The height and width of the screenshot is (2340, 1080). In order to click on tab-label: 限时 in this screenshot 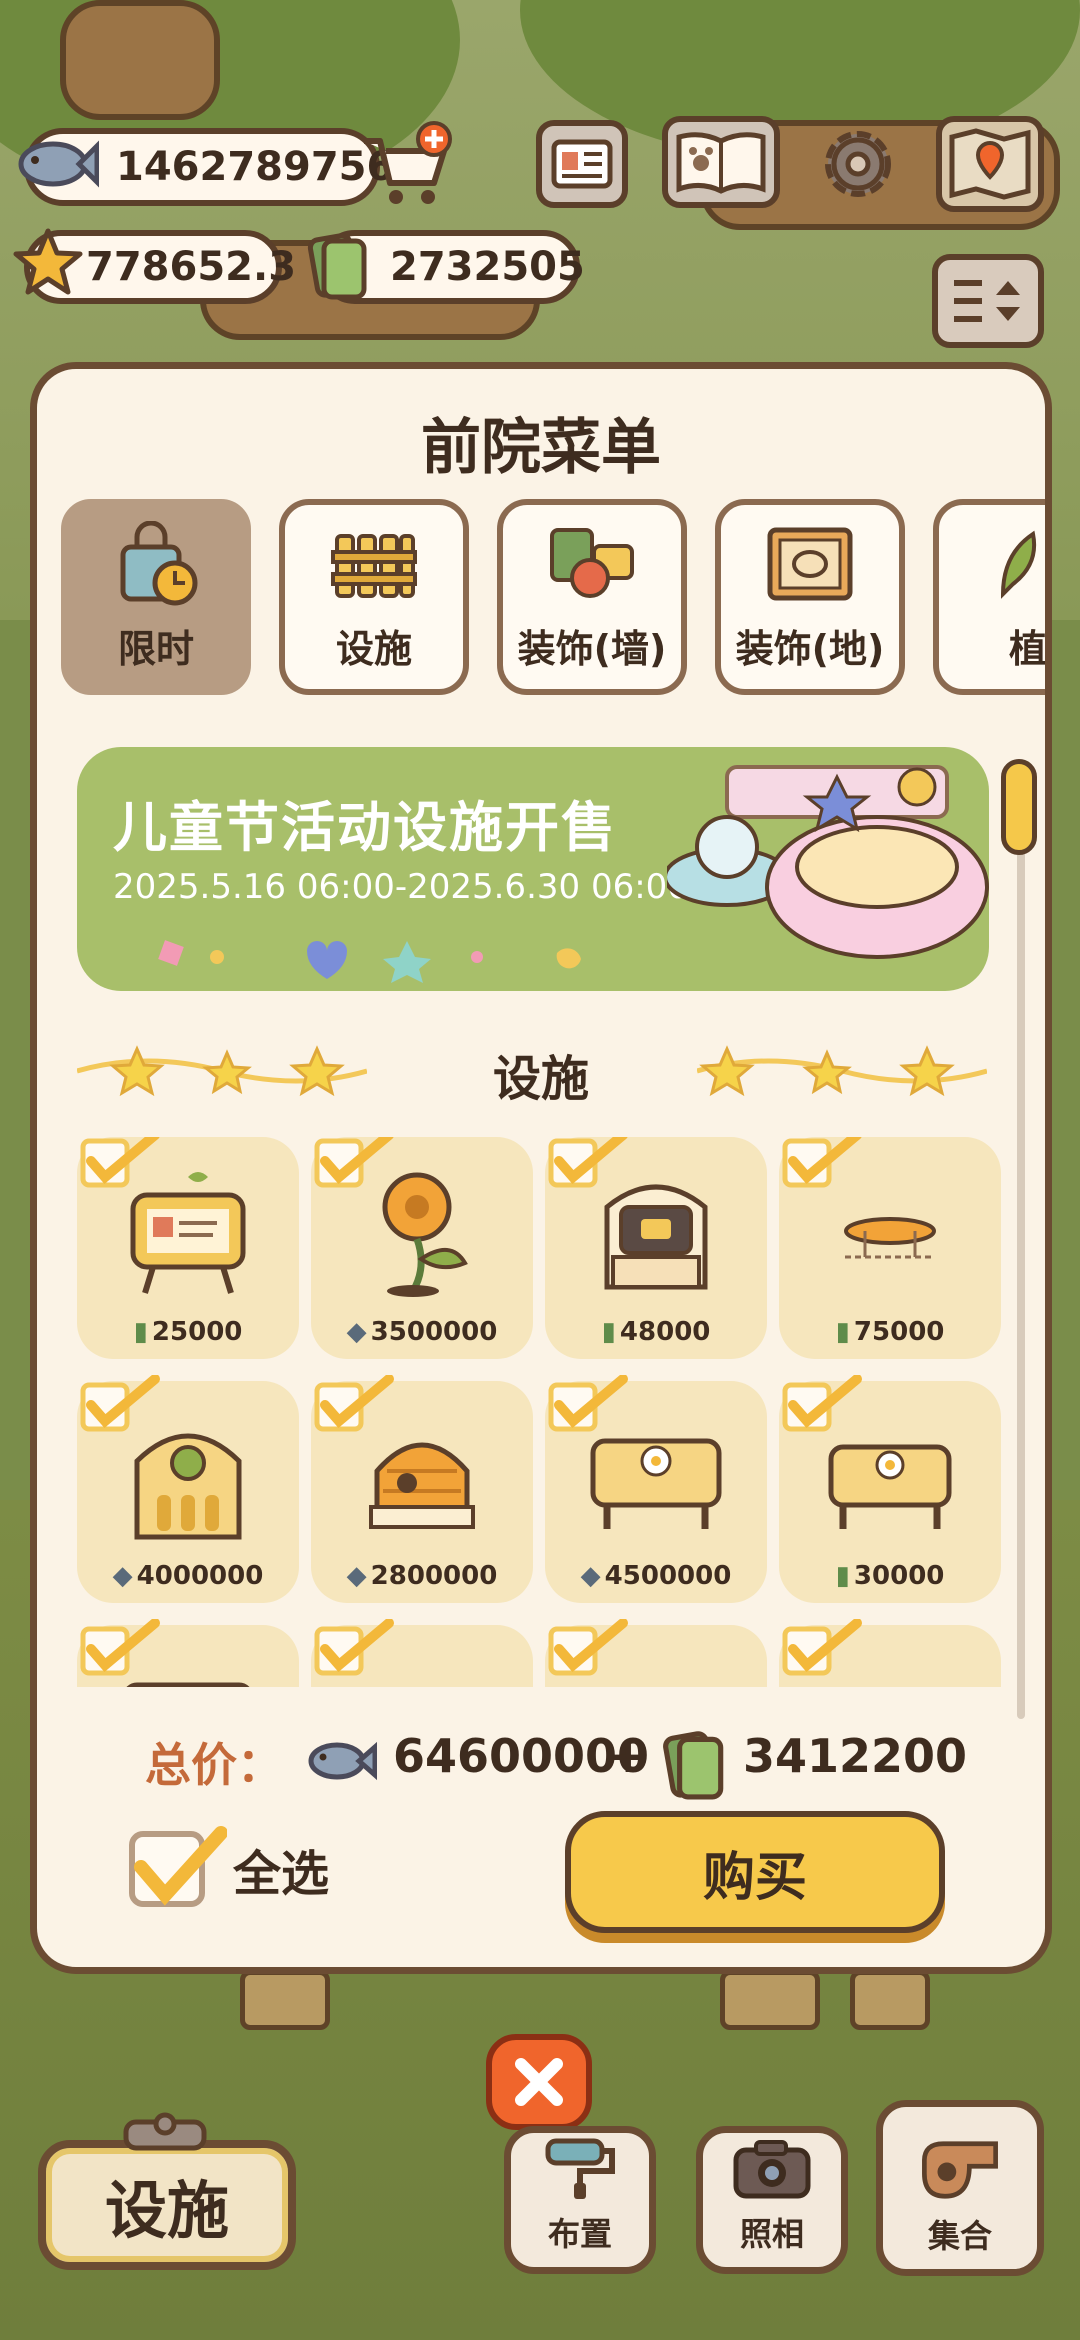, I will do `click(155, 649)`.